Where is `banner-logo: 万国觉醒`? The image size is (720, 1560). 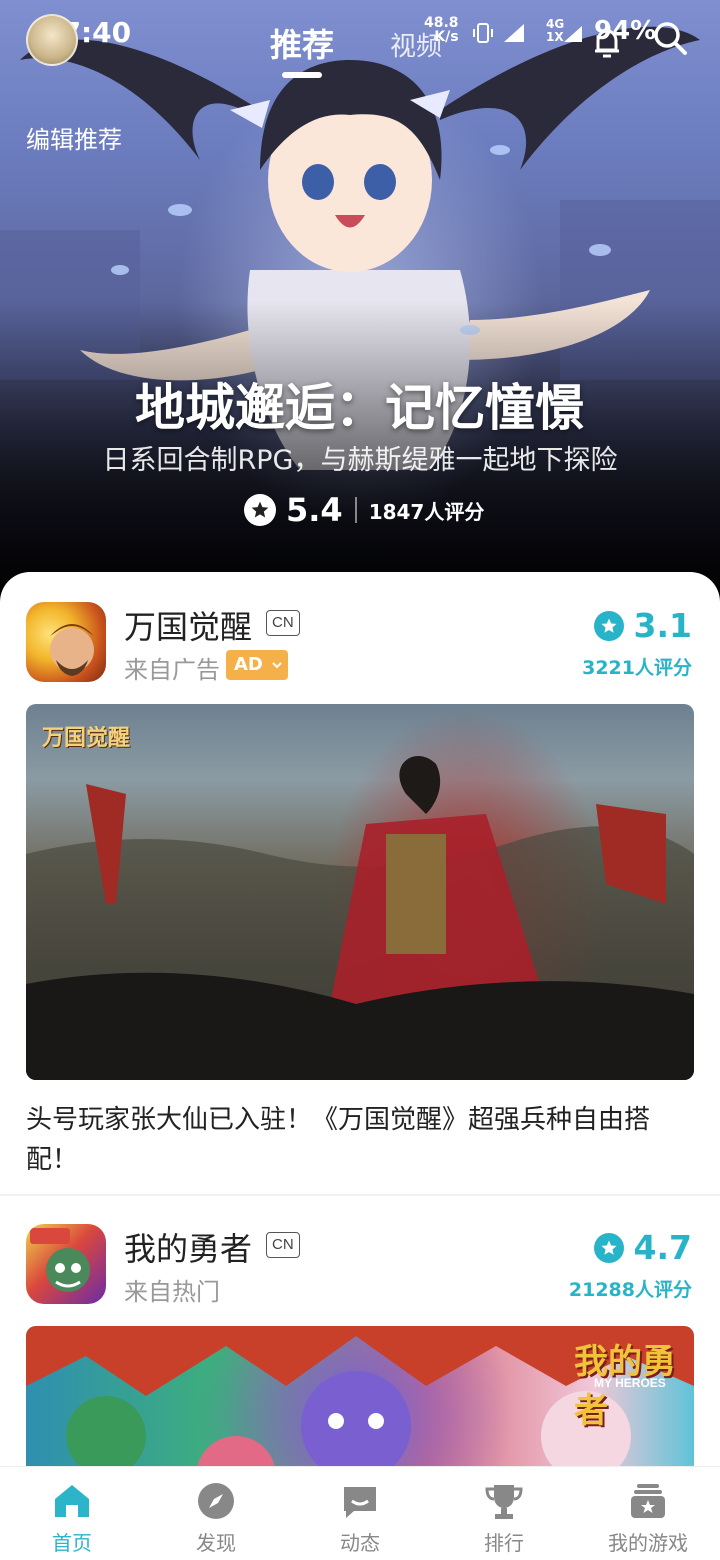
banner-logo: 万国觉醒 is located at coordinates (86, 738).